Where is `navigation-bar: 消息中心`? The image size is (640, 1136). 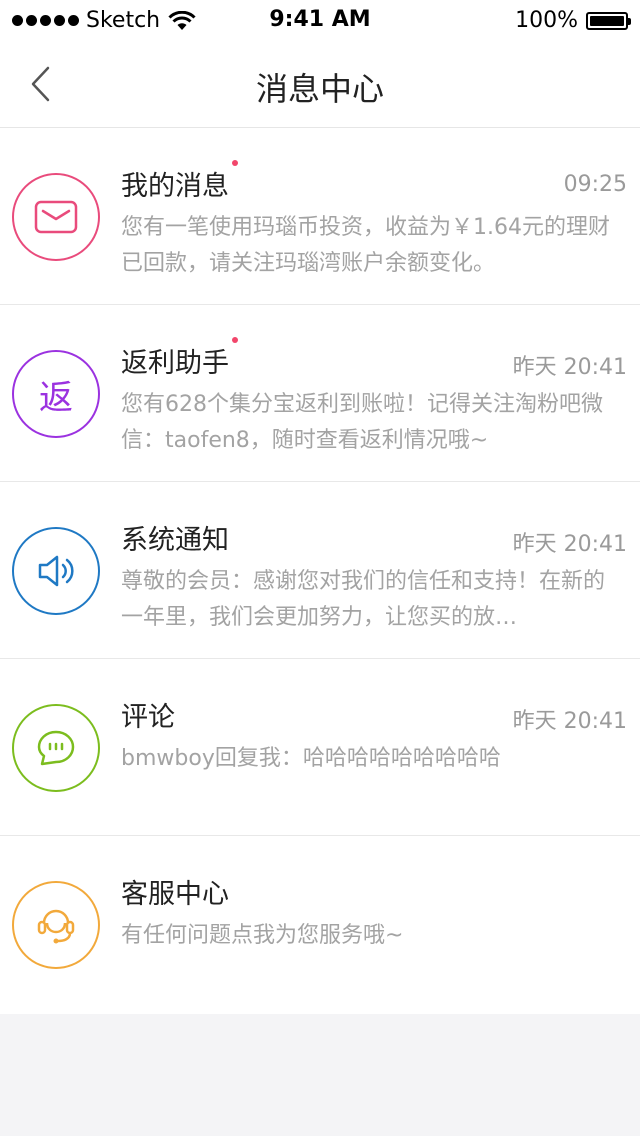
navigation-bar: 消息中心 is located at coordinates (320, 84).